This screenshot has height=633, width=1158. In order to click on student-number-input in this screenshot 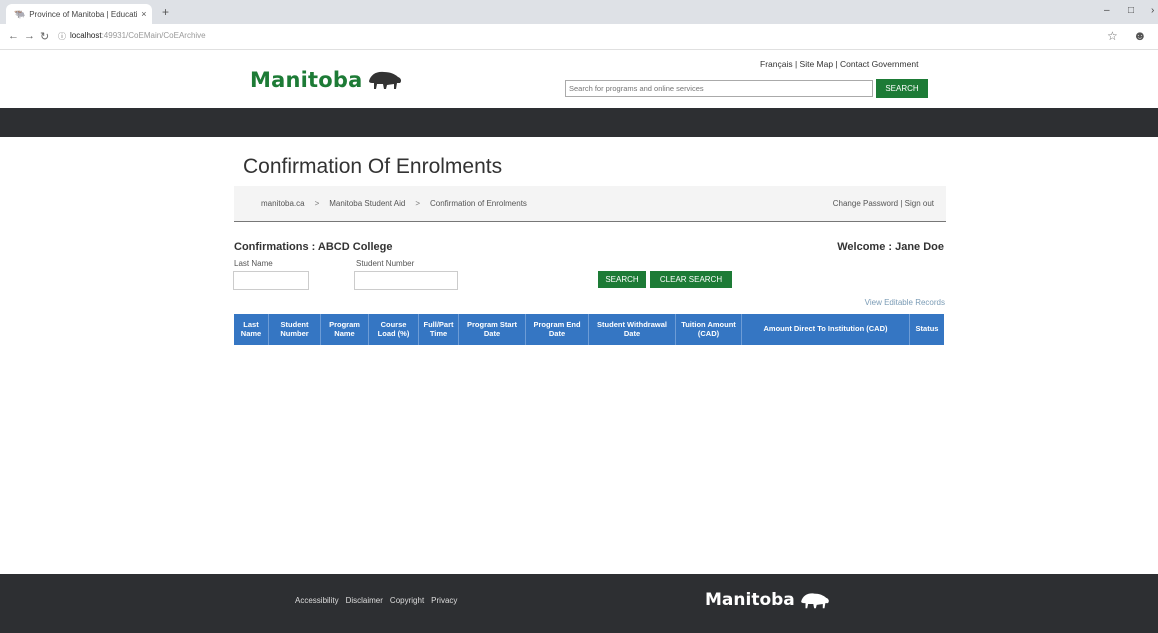, I will do `click(406, 280)`.